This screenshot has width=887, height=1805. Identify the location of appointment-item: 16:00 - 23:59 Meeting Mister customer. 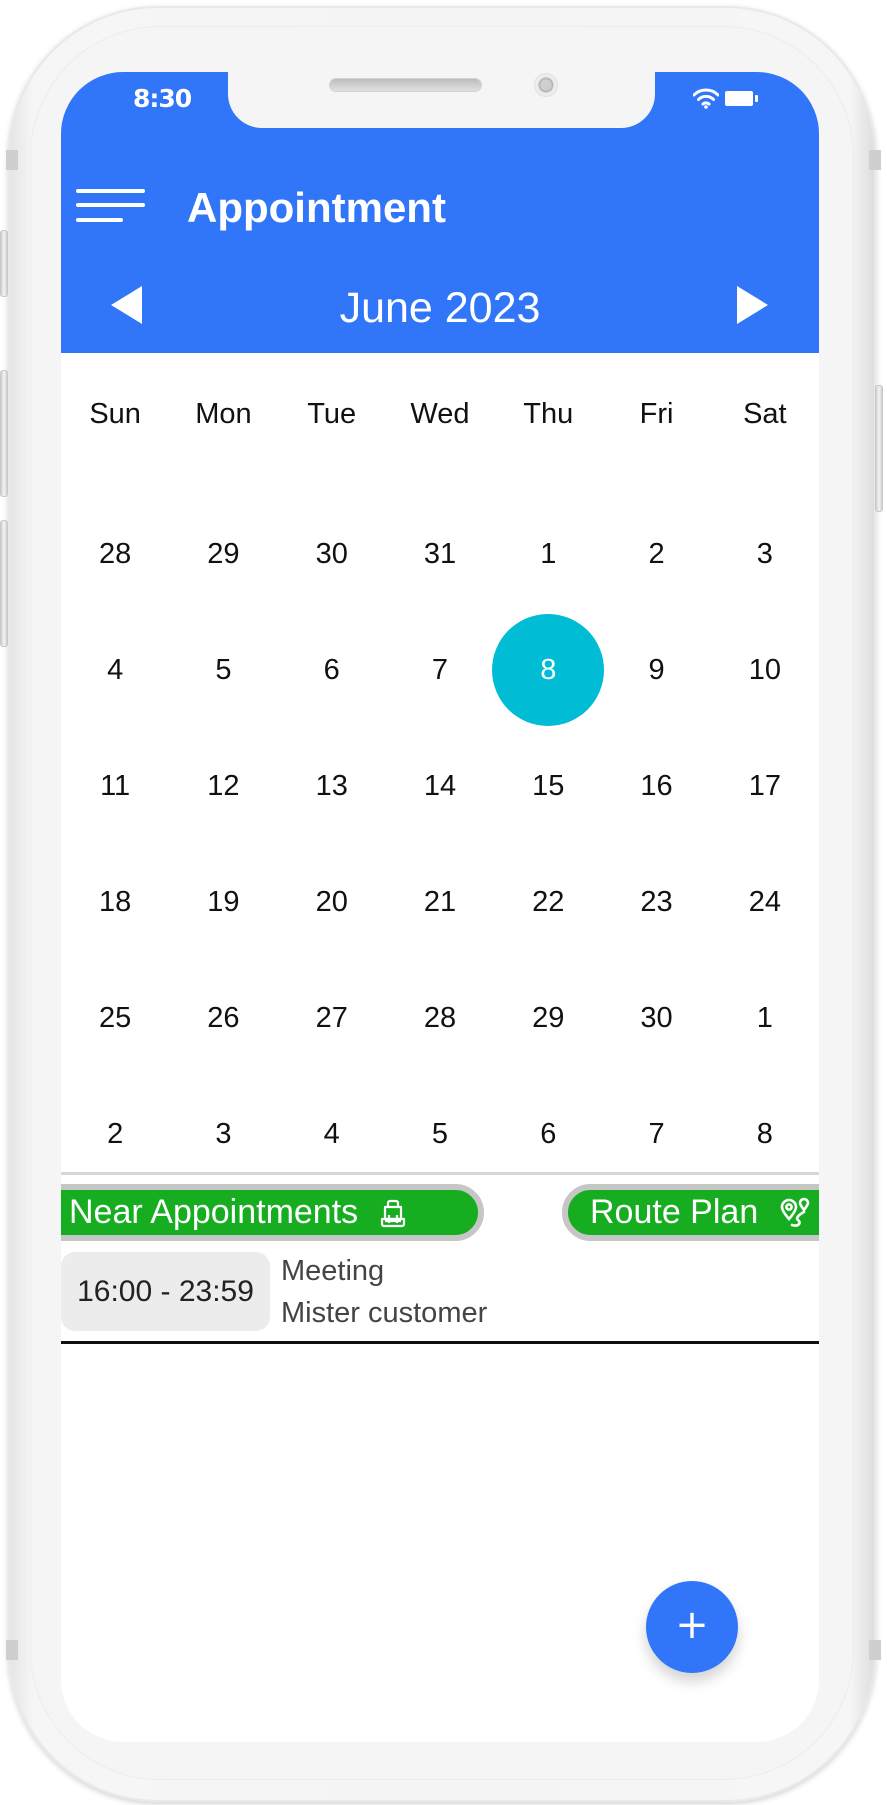
(440, 1293).